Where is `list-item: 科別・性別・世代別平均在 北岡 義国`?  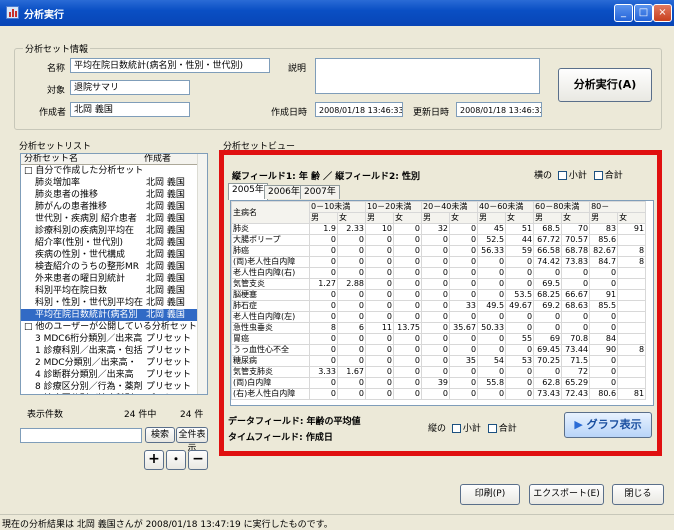 list-item: 科別・性別・世代別平均在 北岡 義国 is located at coordinates (114, 303).